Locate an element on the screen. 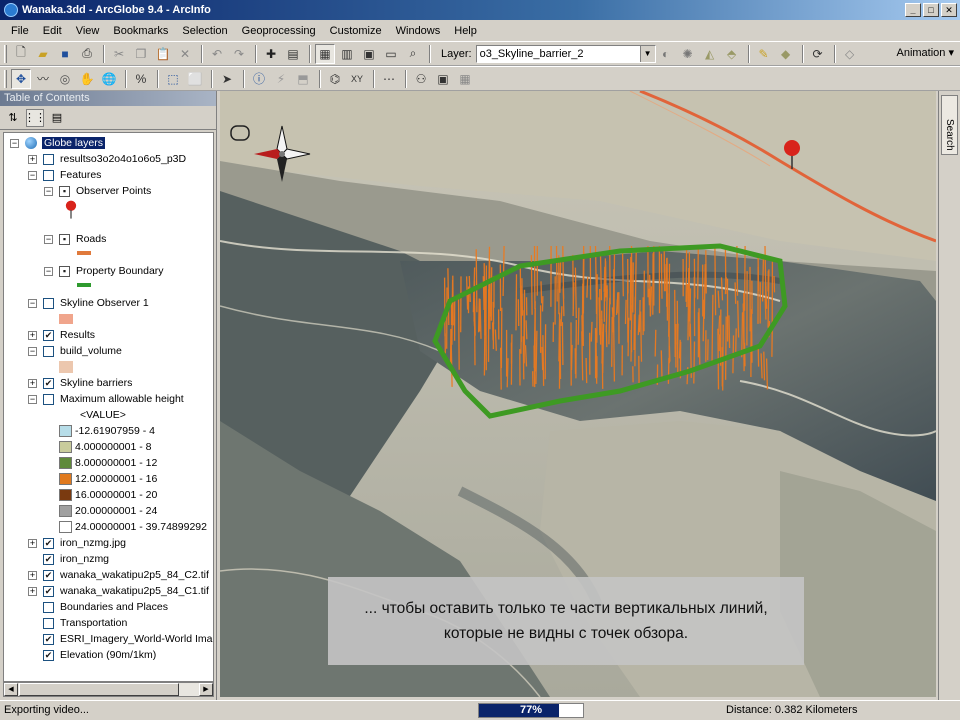  menu-edit: Edit is located at coordinates (52, 31).